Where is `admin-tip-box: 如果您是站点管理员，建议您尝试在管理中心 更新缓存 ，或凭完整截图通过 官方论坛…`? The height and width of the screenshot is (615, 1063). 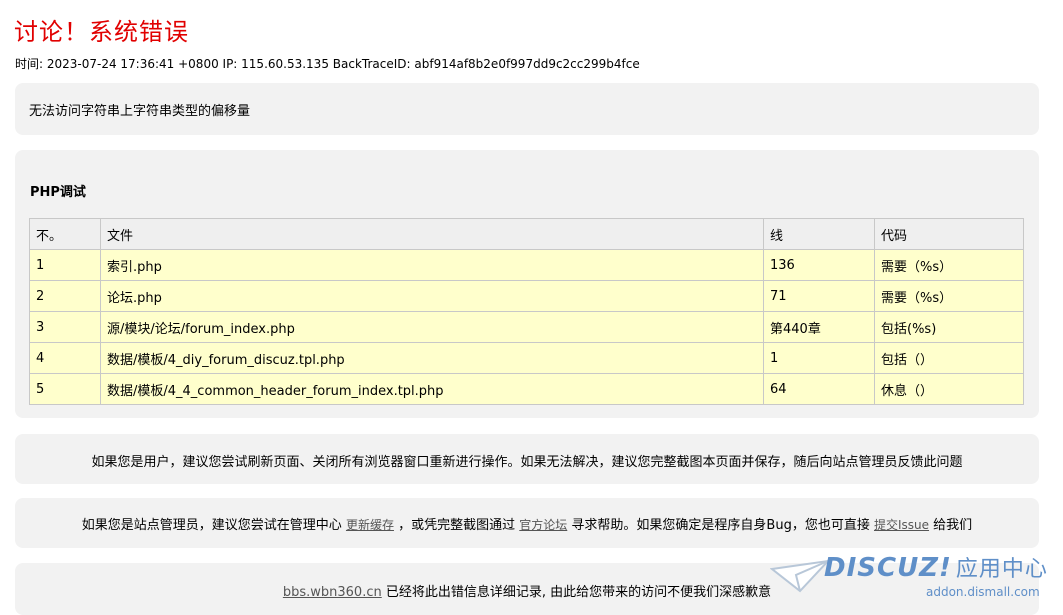
admin-tip-box: 如果您是站点管理员，建议您尝试在管理中心 更新缓存 ，或凭完整截图通过 官方论坛… is located at coordinates (527, 523).